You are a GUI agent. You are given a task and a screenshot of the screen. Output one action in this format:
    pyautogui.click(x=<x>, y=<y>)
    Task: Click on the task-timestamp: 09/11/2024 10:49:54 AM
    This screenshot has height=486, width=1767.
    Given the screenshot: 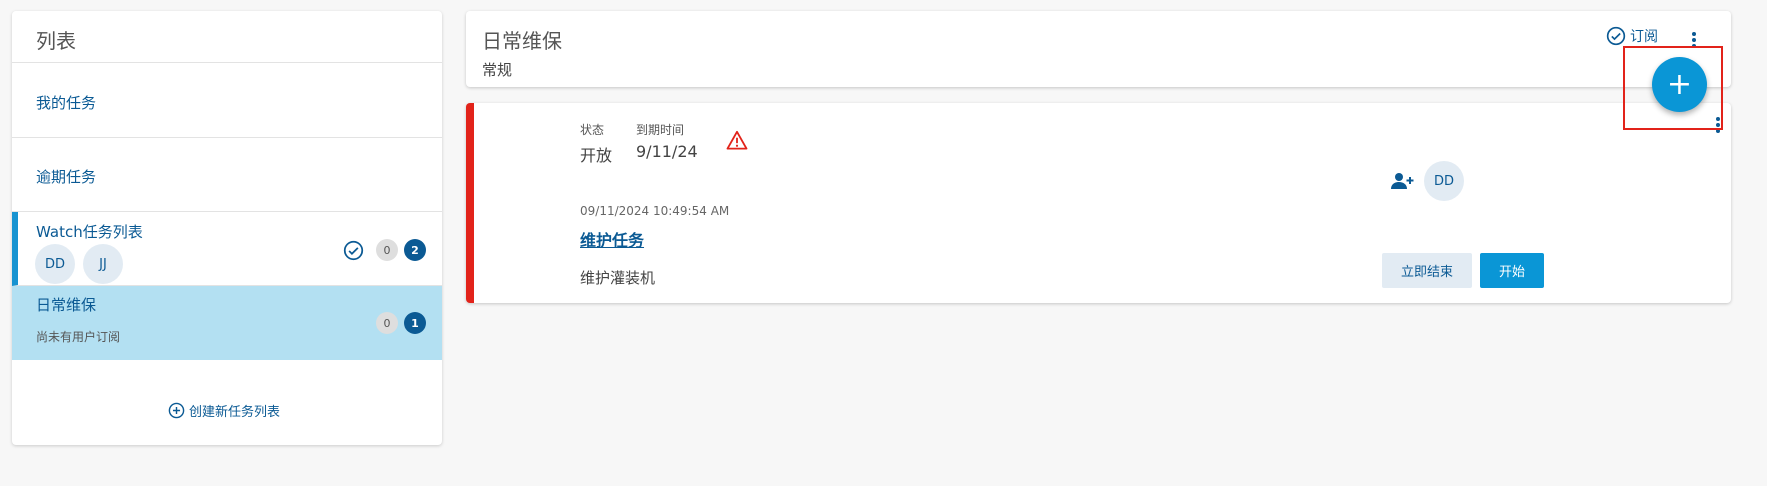 What is the action you would take?
    pyautogui.click(x=655, y=211)
    